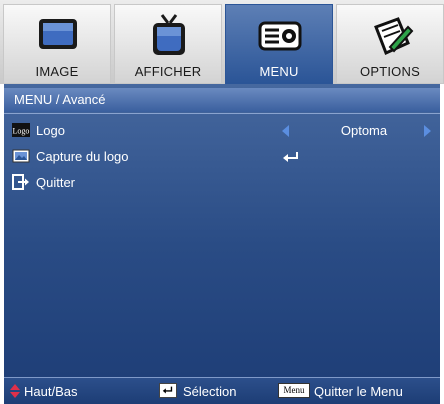 This screenshot has height=404, width=444. What do you see at coordinates (222, 131) in the screenshot?
I see `menu-item-logo: Logo Logo Optoma` at bounding box center [222, 131].